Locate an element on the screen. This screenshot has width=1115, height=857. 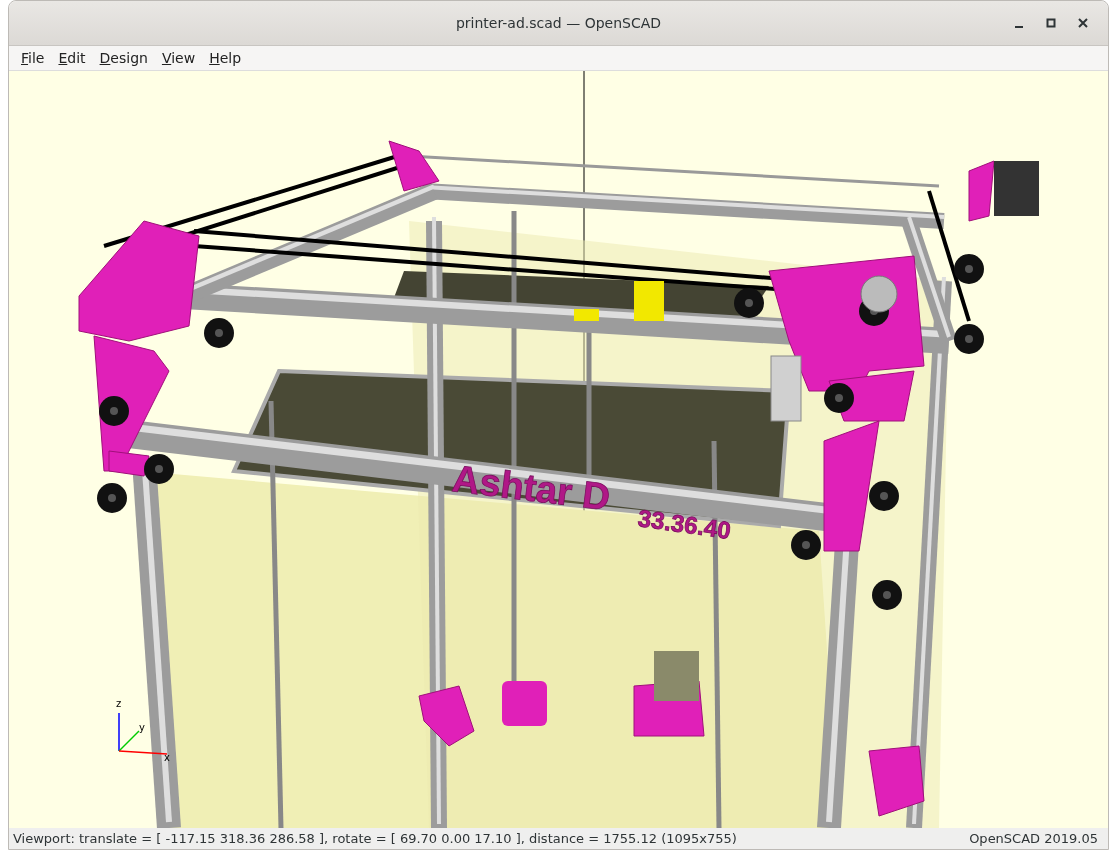
axes-icon is located at coordinates (143, 733).